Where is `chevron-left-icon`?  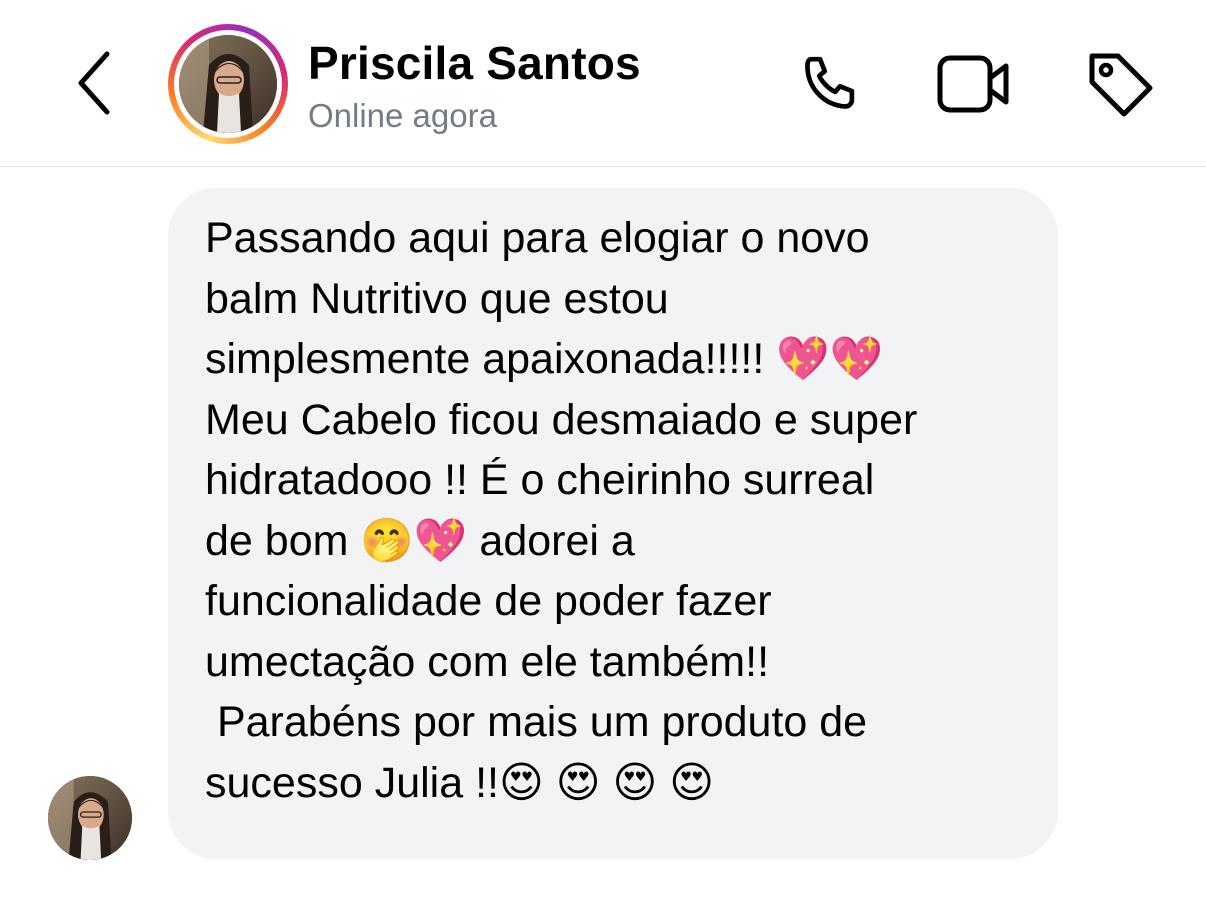
chevron-left-icon is located at coordinates (94, 83).